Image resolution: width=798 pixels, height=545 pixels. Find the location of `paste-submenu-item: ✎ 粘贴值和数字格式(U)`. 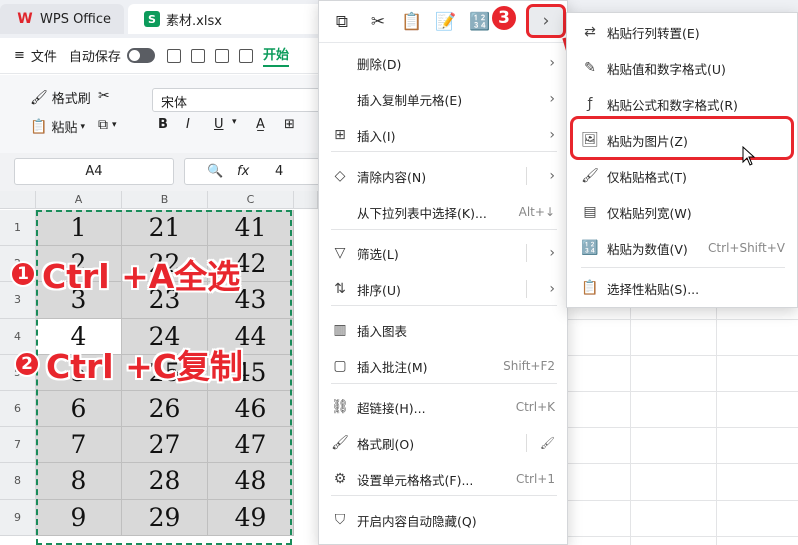

paste-submenu-item: ✎ 粘贴值和数字格式(U) is located at coordinates (682, 68).